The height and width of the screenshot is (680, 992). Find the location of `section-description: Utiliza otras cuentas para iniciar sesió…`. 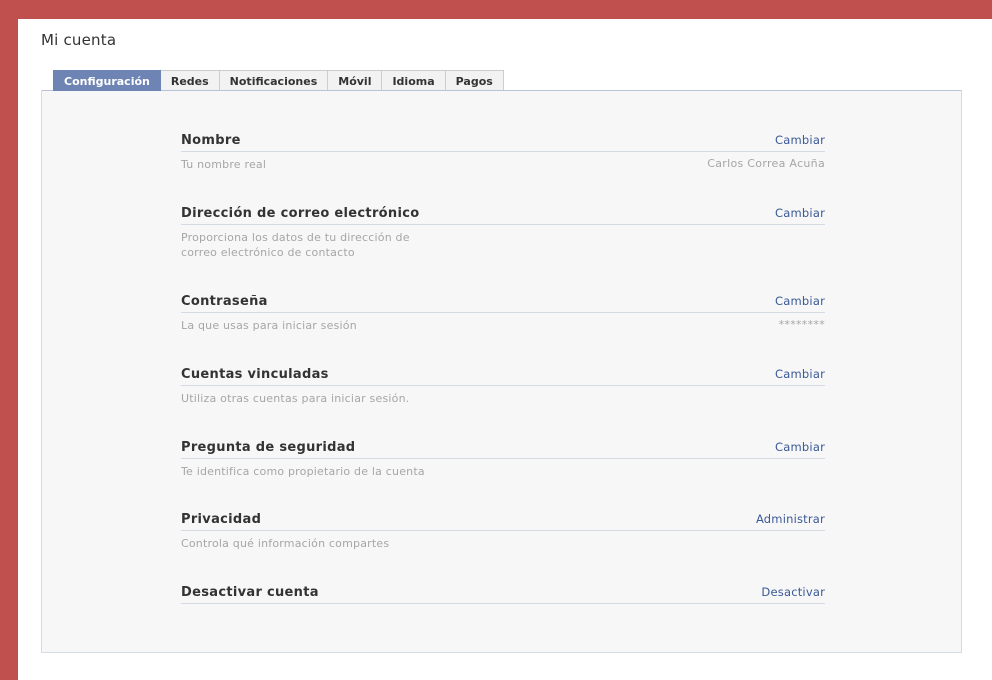

section-description: Utiliza otras cuentas para iniciar sesió… is located at coordinates (295, 398).